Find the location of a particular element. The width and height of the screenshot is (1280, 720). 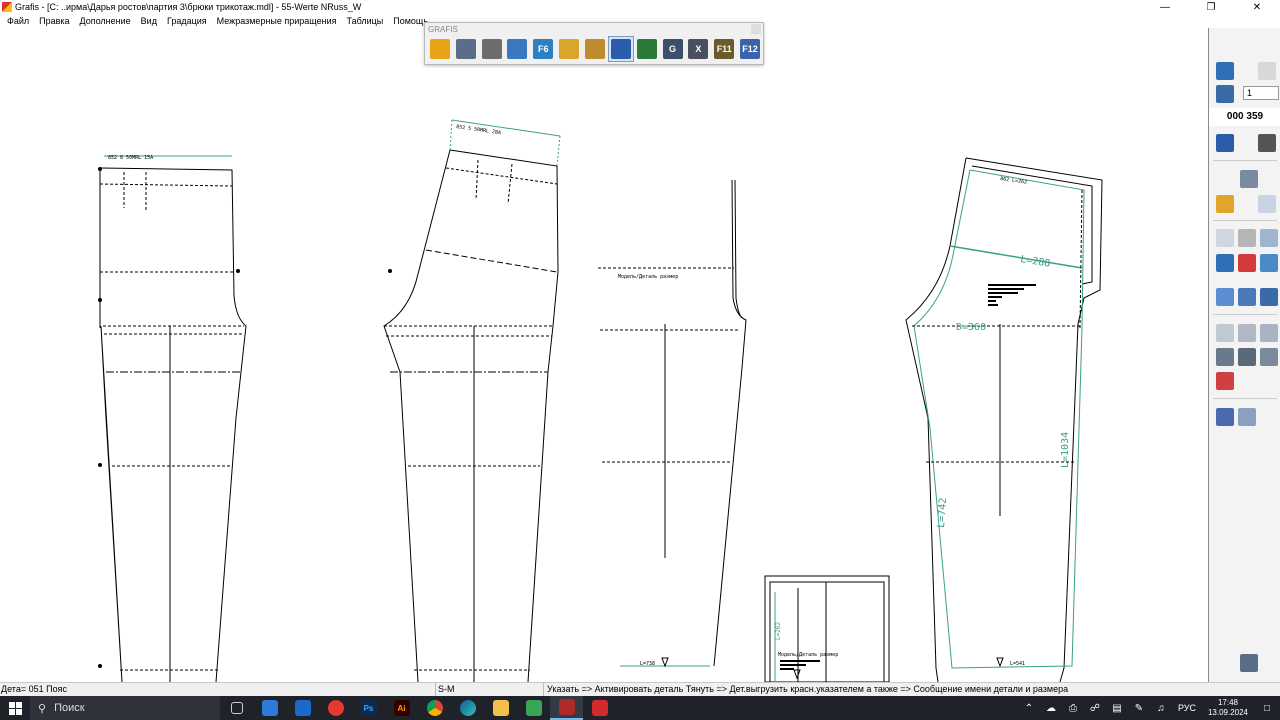

redo-button is located at coordinates (1267, 71).